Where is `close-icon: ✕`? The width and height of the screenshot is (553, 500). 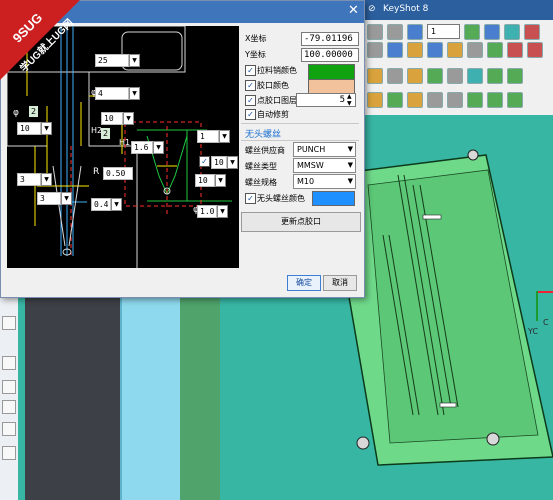
close-icon: ✕ is located at coordinates (353, 11).